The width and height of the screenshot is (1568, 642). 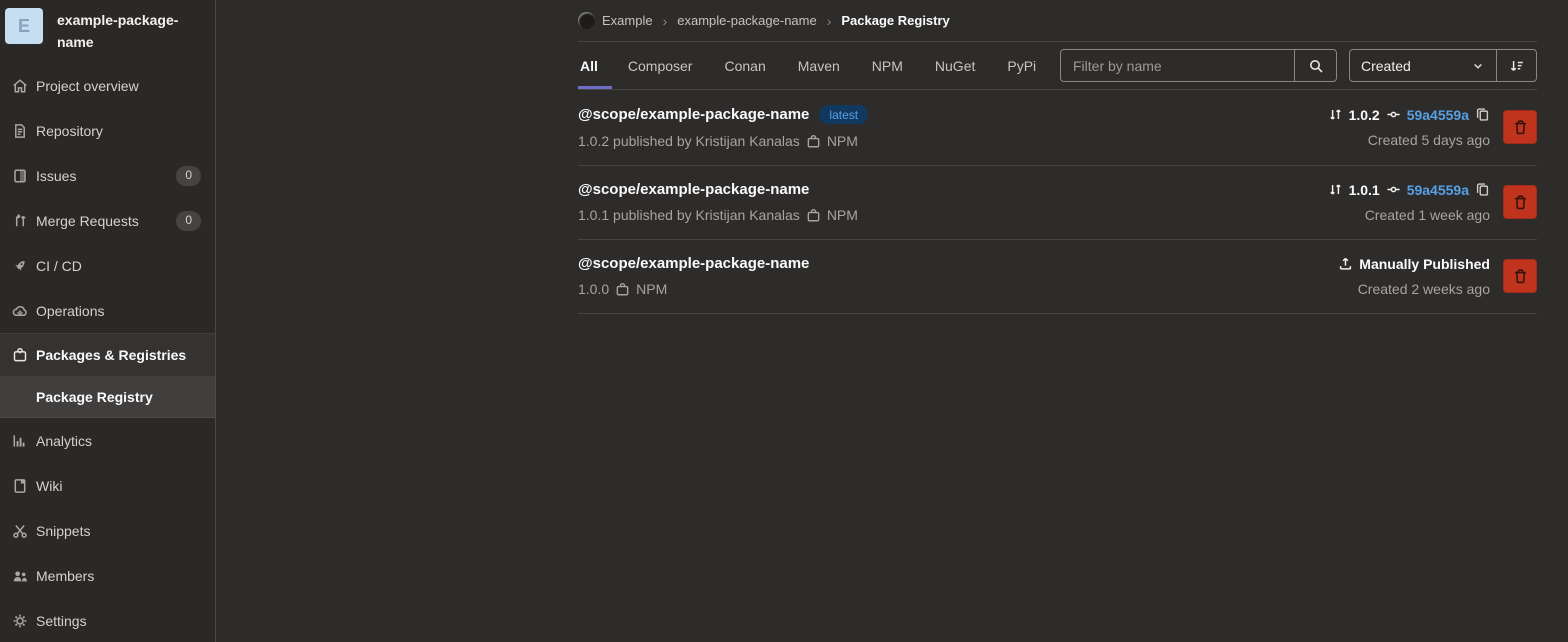 What do you see at coordinates (955, 65) in the screenshot?
I see `tab-nuget: NuGet` at bounding box center [955, 65].